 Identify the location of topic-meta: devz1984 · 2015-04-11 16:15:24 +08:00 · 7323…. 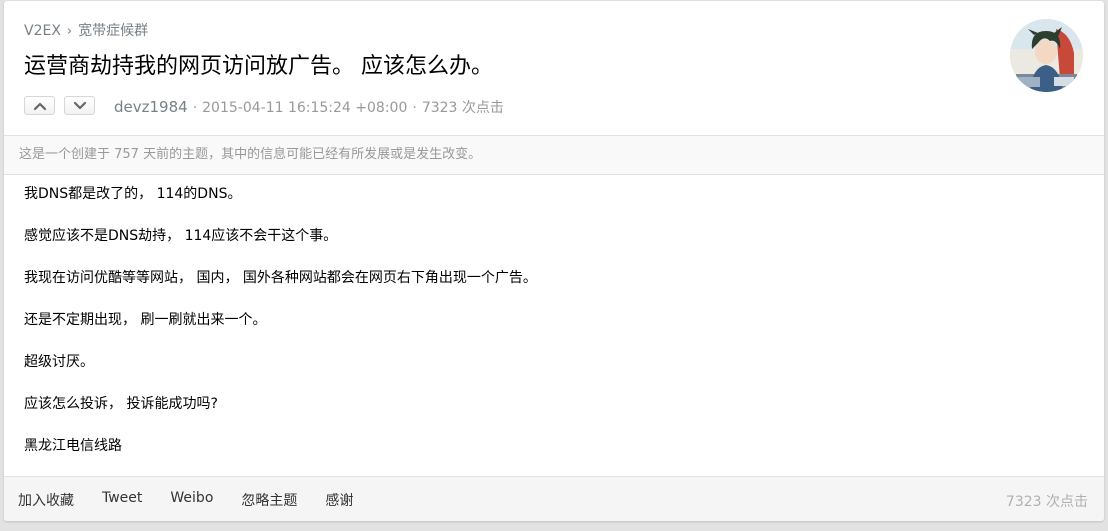
(309, 107).